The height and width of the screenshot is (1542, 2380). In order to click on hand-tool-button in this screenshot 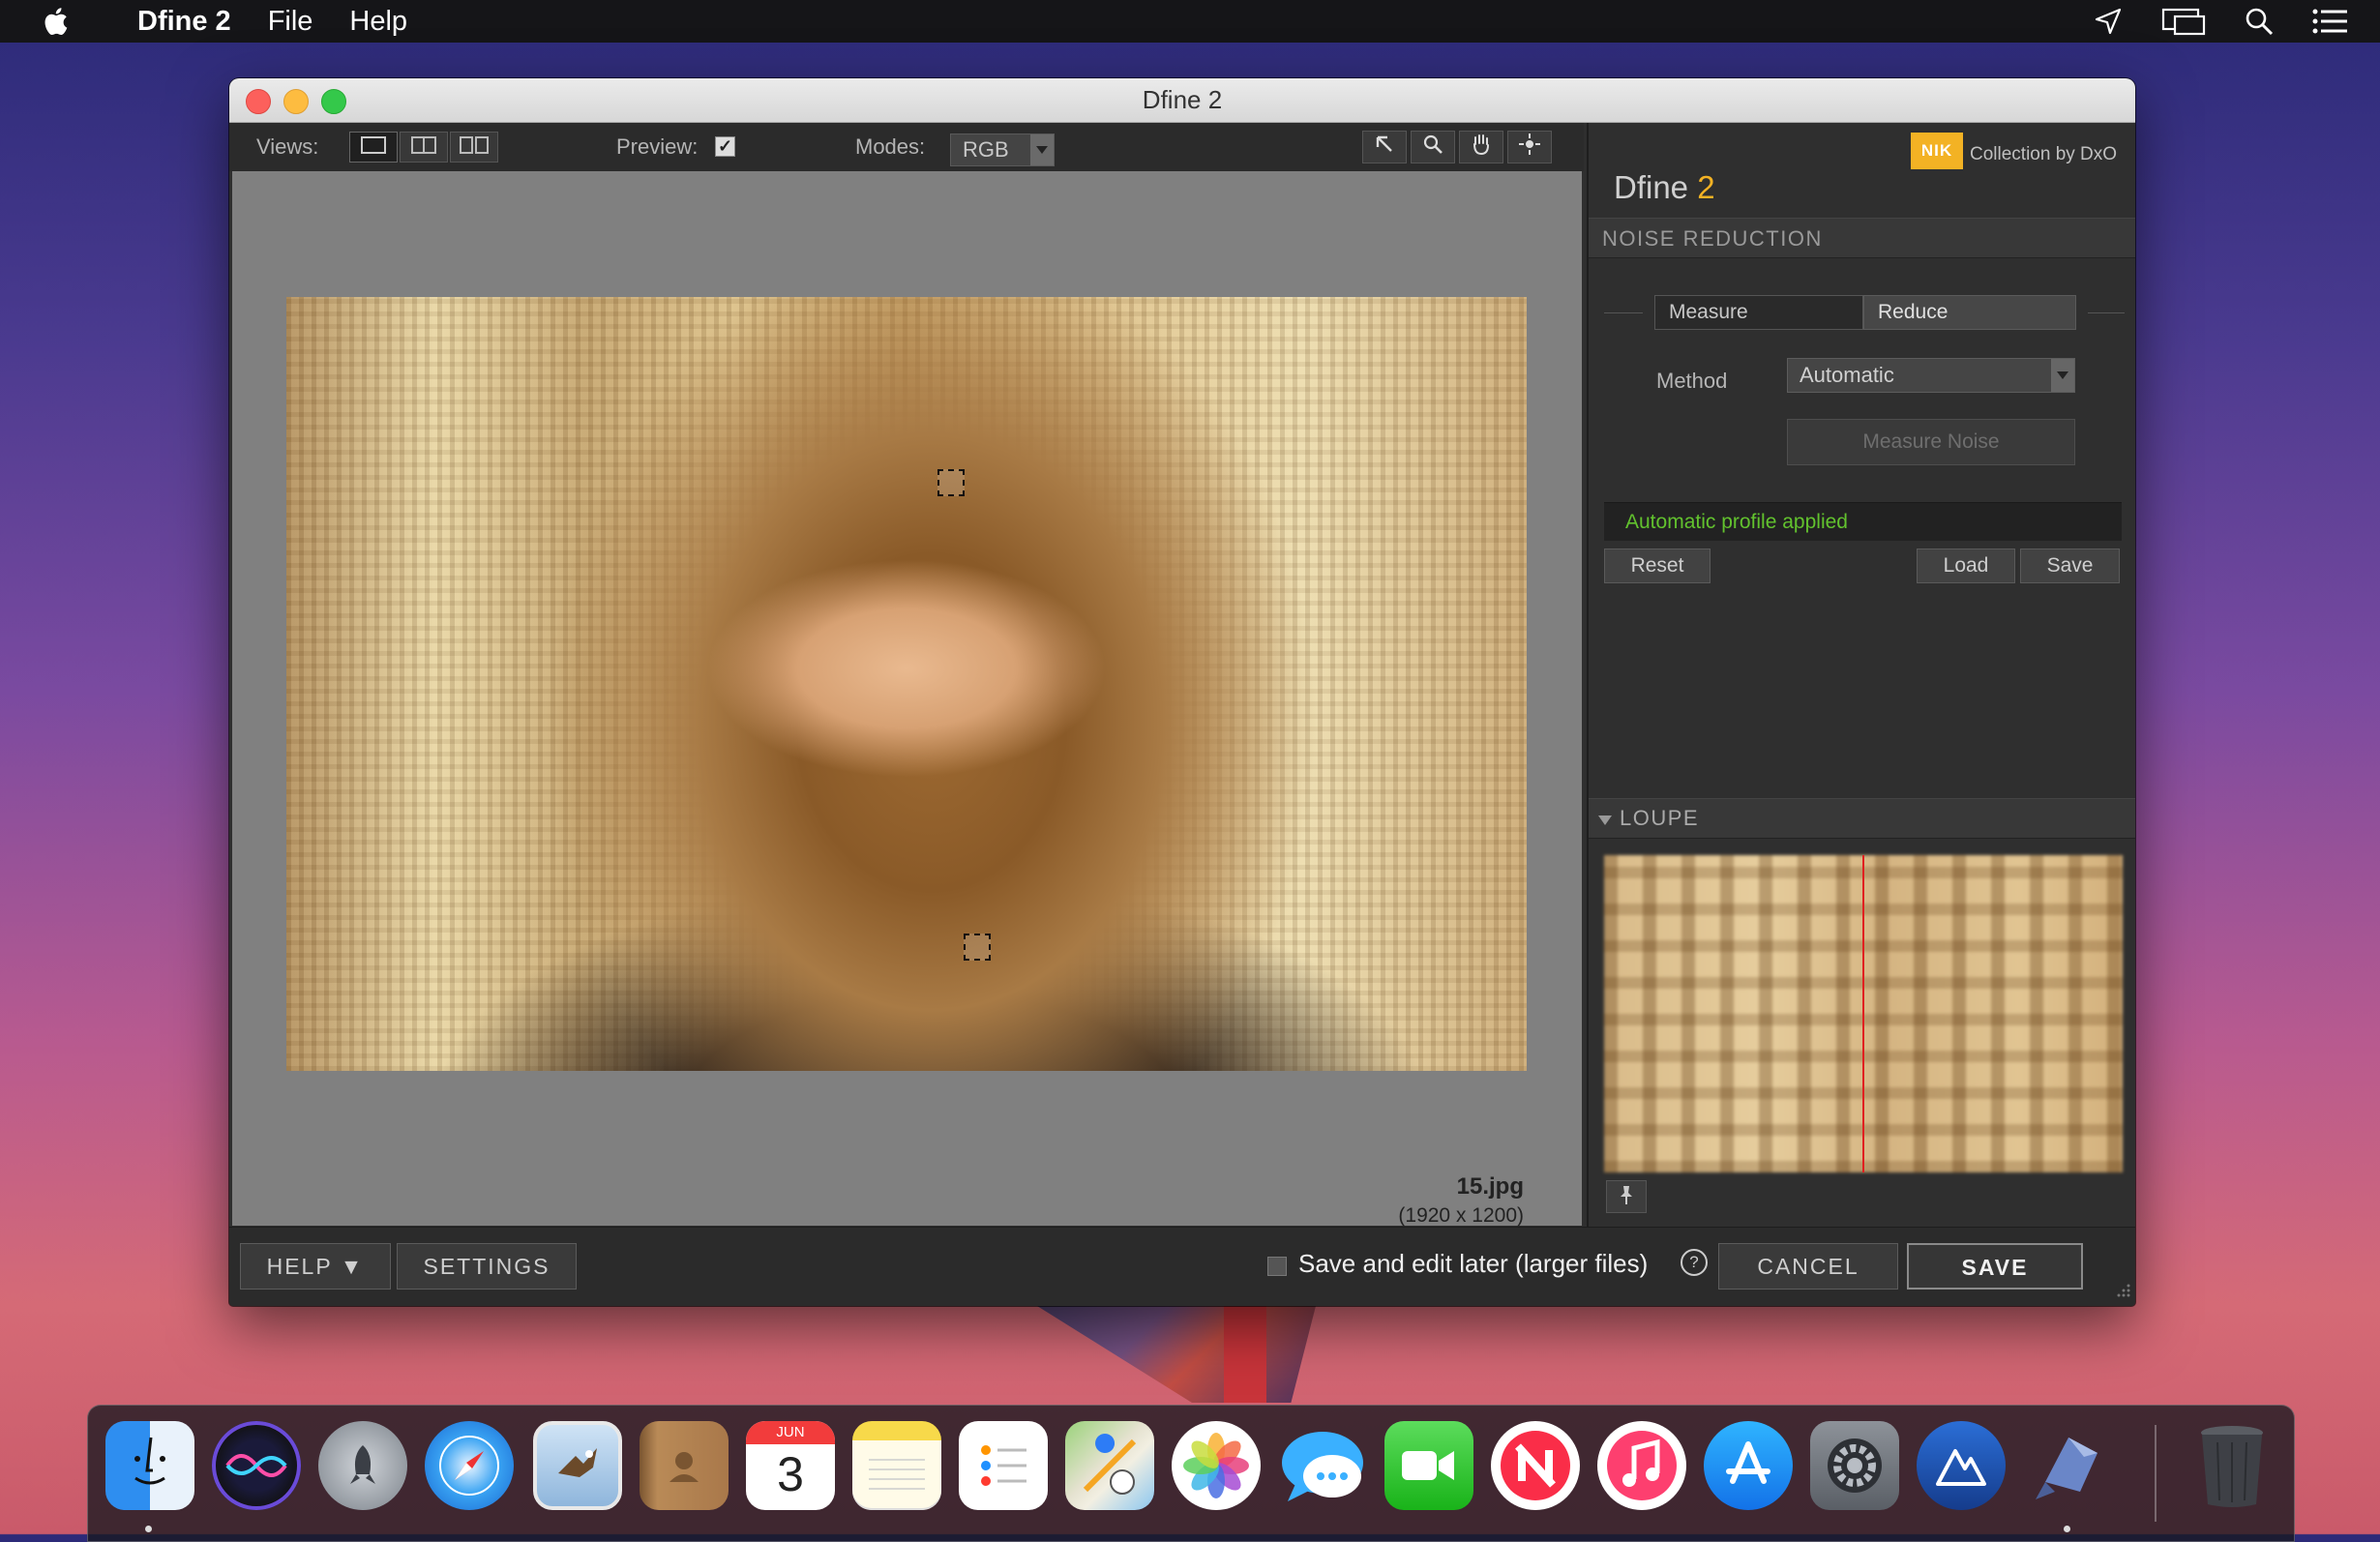, I will do `click(1481, 147)`.